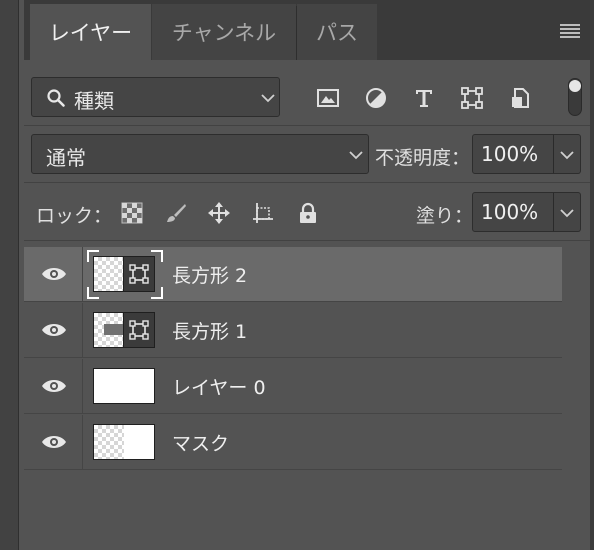 This screenshot has width=594, height=550. What do you see at coordinates (155, 97) in the screenshot?
I see `filter-kind-dropdown: 種類` at bounding box center [155, 97].